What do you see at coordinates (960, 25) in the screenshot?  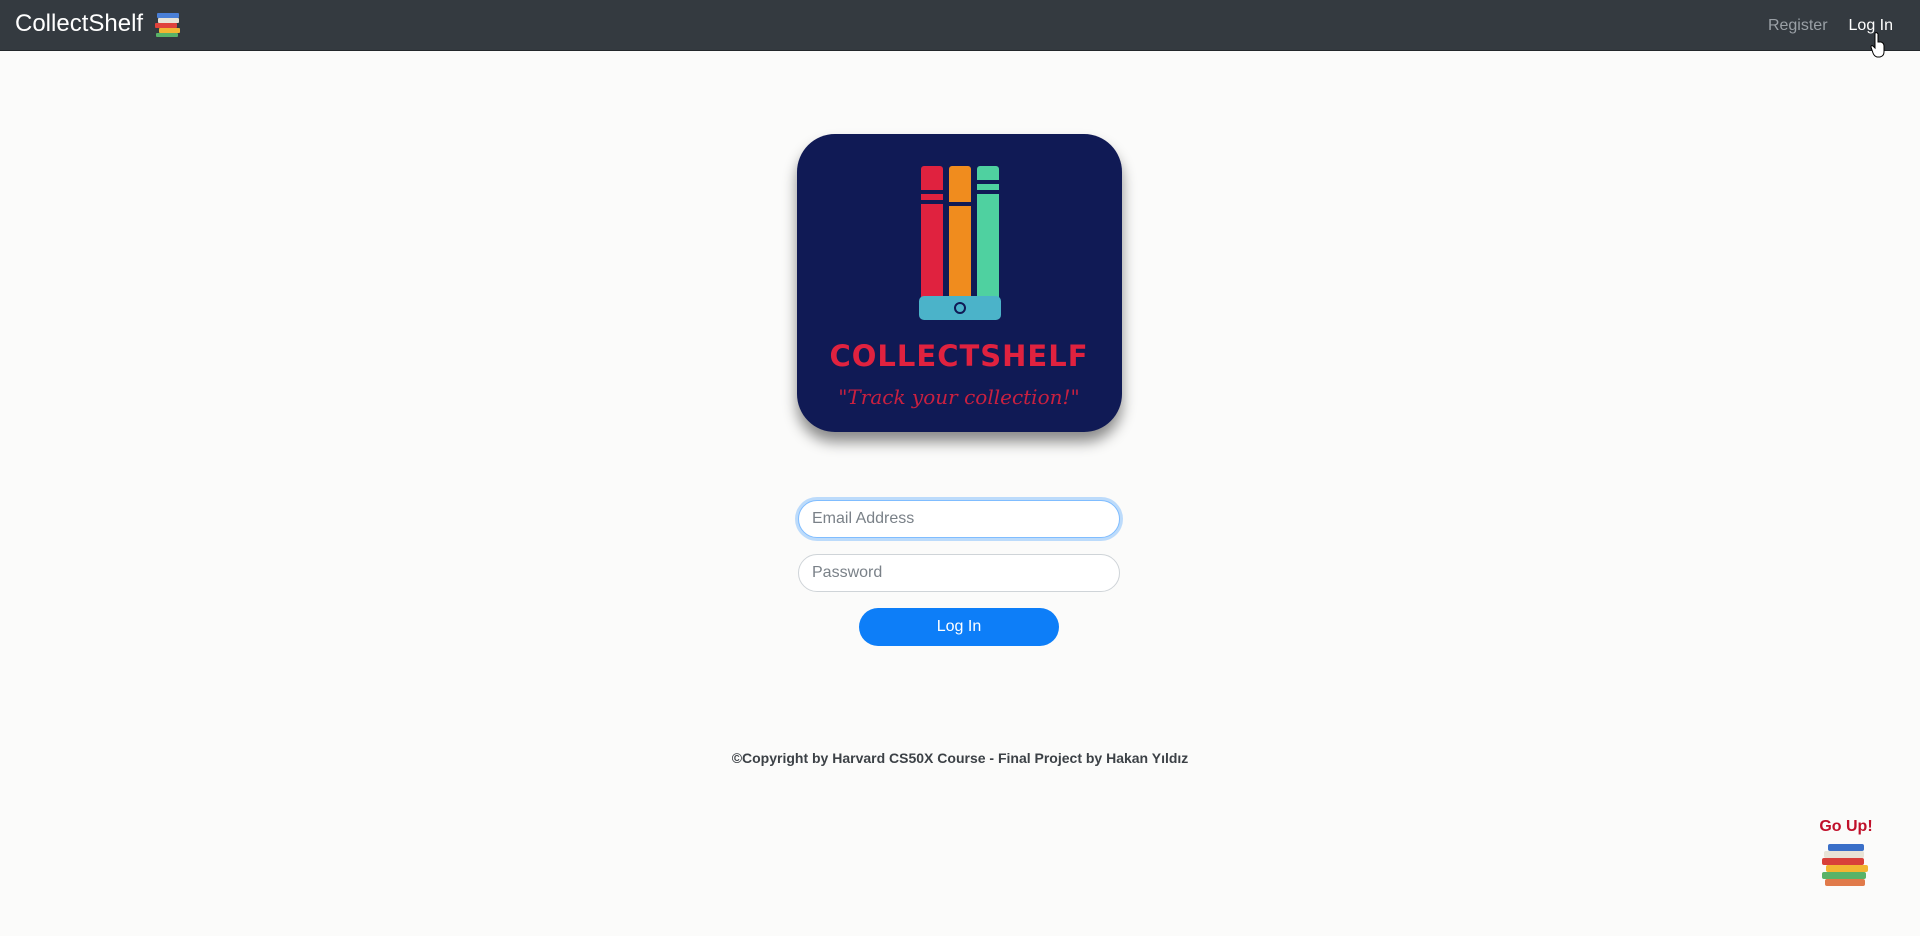 I see `top-navbar: CollectShelf Register Log In` at bounding box center [960, 25].